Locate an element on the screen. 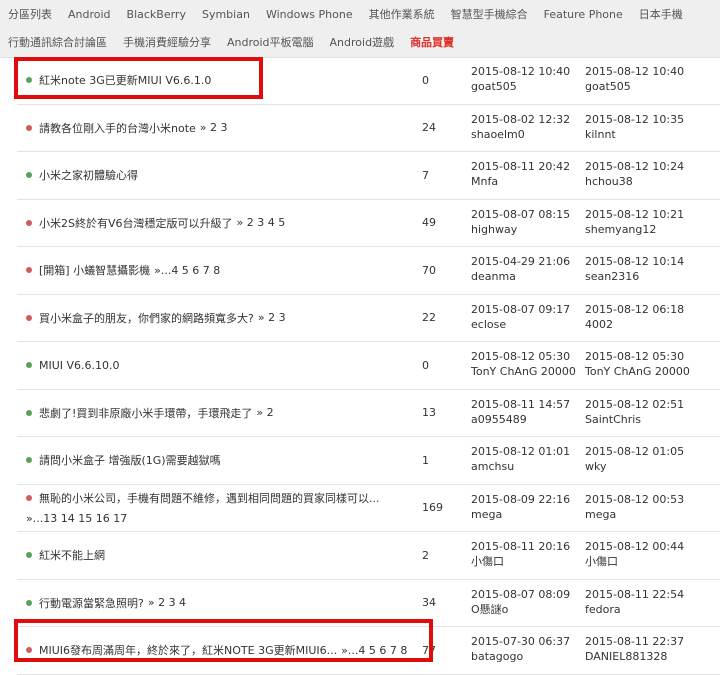 Image resolution: width=720 pixels, height=675 pixels. thread-title-link: 悲劇了!買到非原廠小米手環帶，手環飛走了 is located at coordinates (145, 413).